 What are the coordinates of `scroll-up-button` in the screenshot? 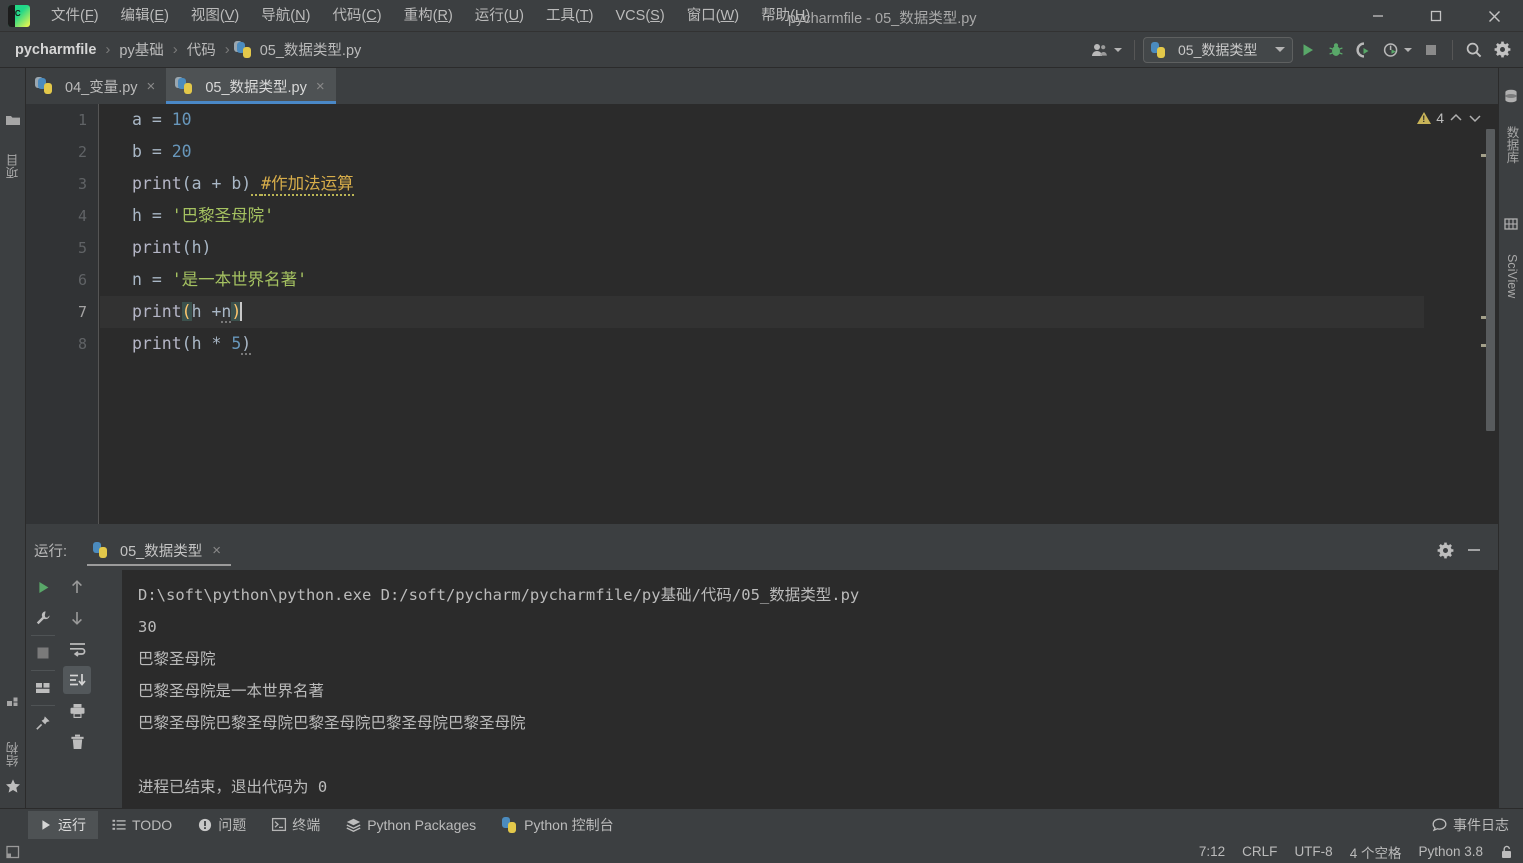 It's located at (77, 587).